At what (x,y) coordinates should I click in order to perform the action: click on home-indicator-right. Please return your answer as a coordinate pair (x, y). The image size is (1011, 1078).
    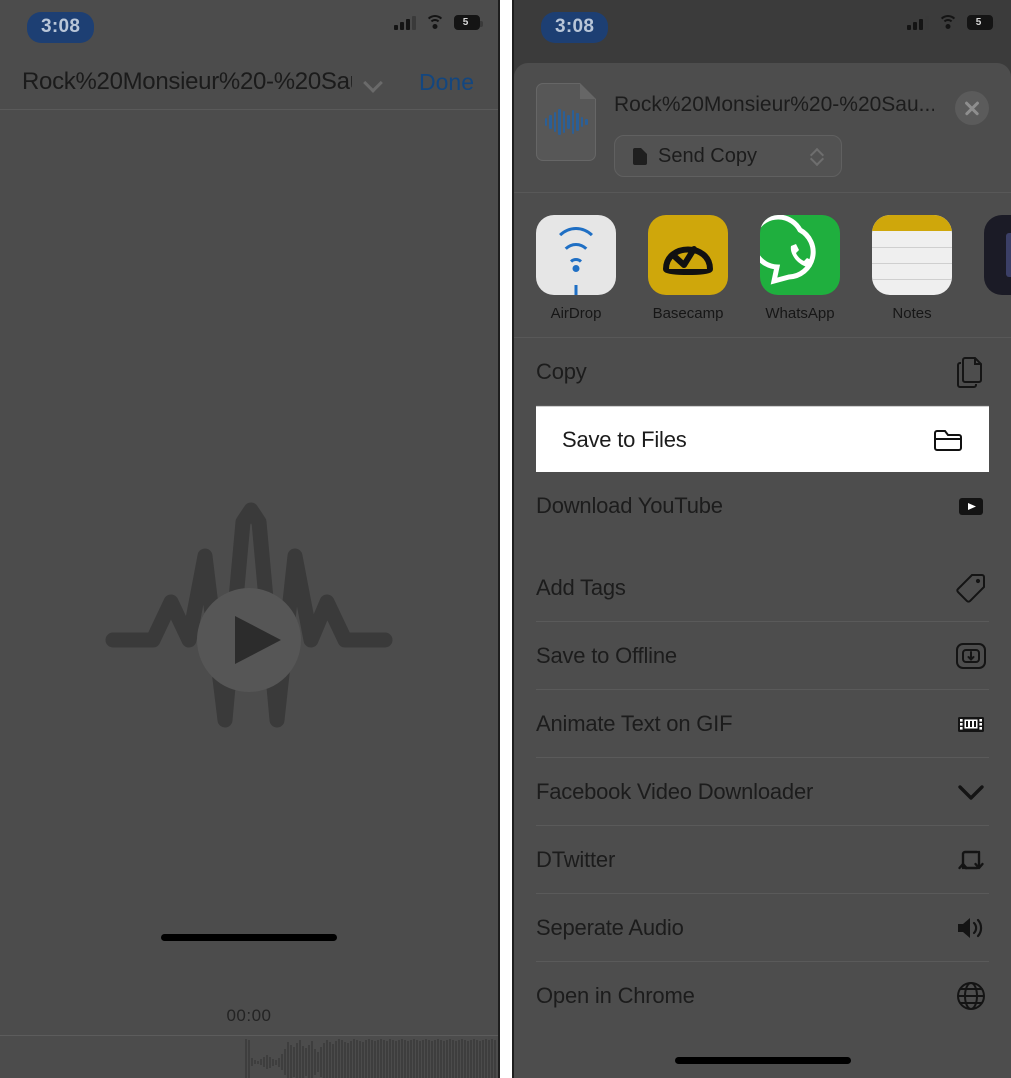
    Looking at the image, I should click on (762, 1060).